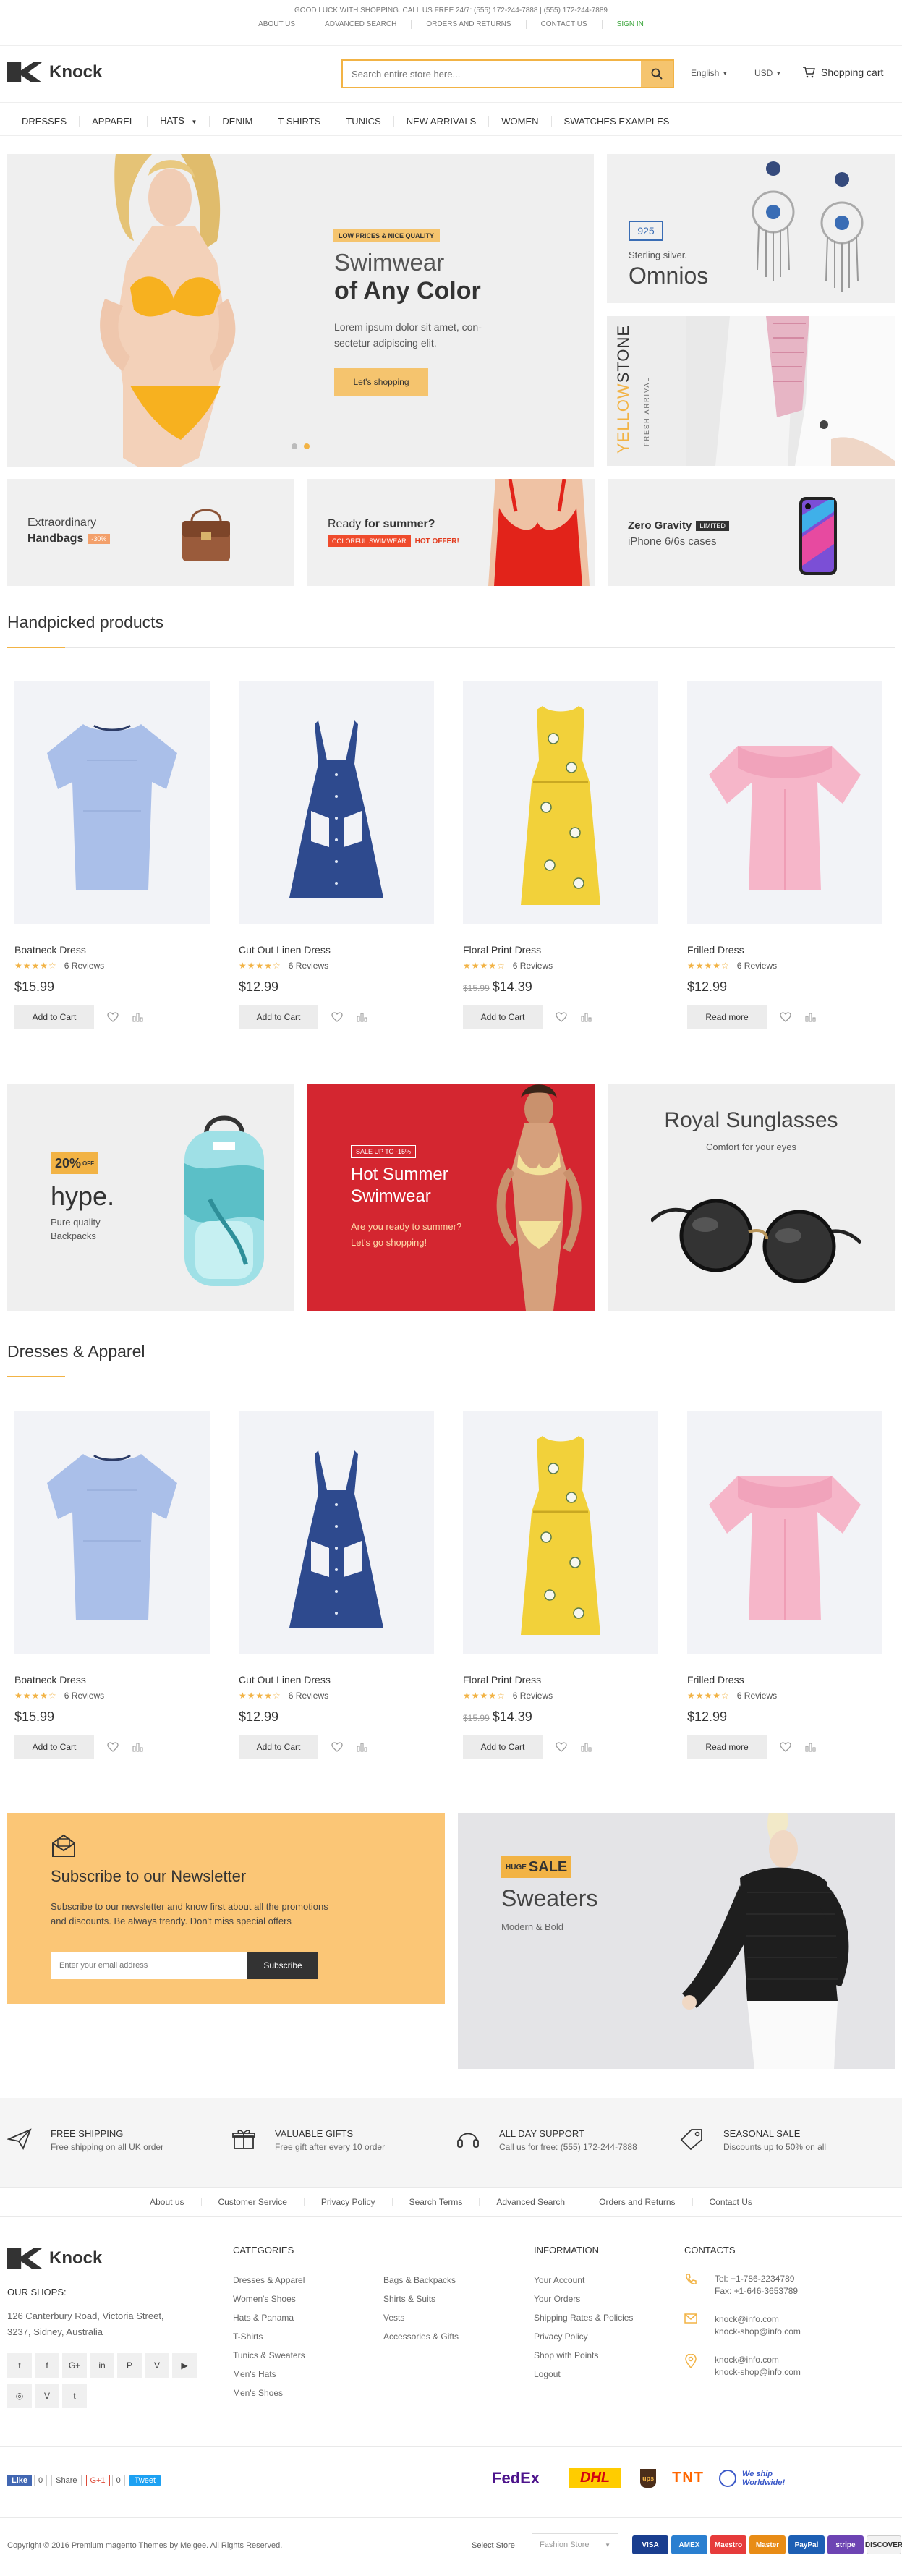 The width and height of the screenshot is (902, 2576). Describe the element at coordinates (252, 2202) in the screenshot. I see `footer-link-customer-service: Customer Service` at that location.